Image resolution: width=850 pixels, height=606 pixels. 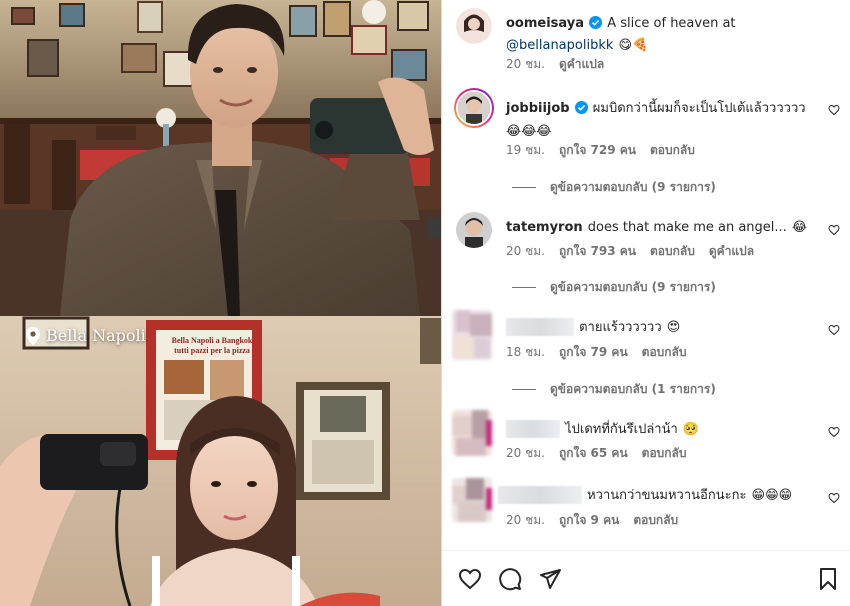 What do you see at coordinates (633, 389) in the screenshot?
I see `view-replies-label: ดูข้อความตอบกลับ (1 รายการ)` at bounding box center [633, 389].